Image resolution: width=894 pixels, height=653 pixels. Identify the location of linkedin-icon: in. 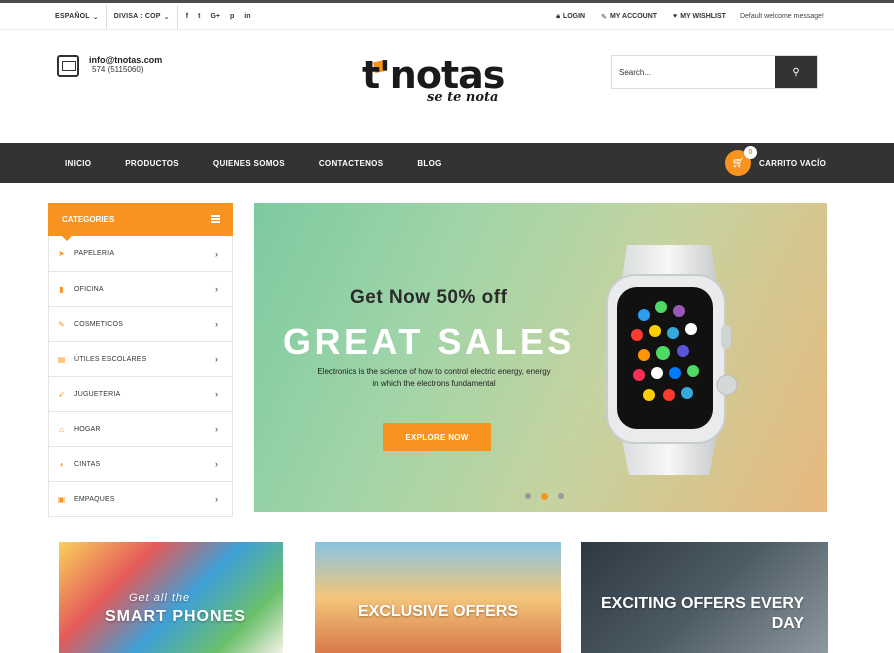
(247, 16).